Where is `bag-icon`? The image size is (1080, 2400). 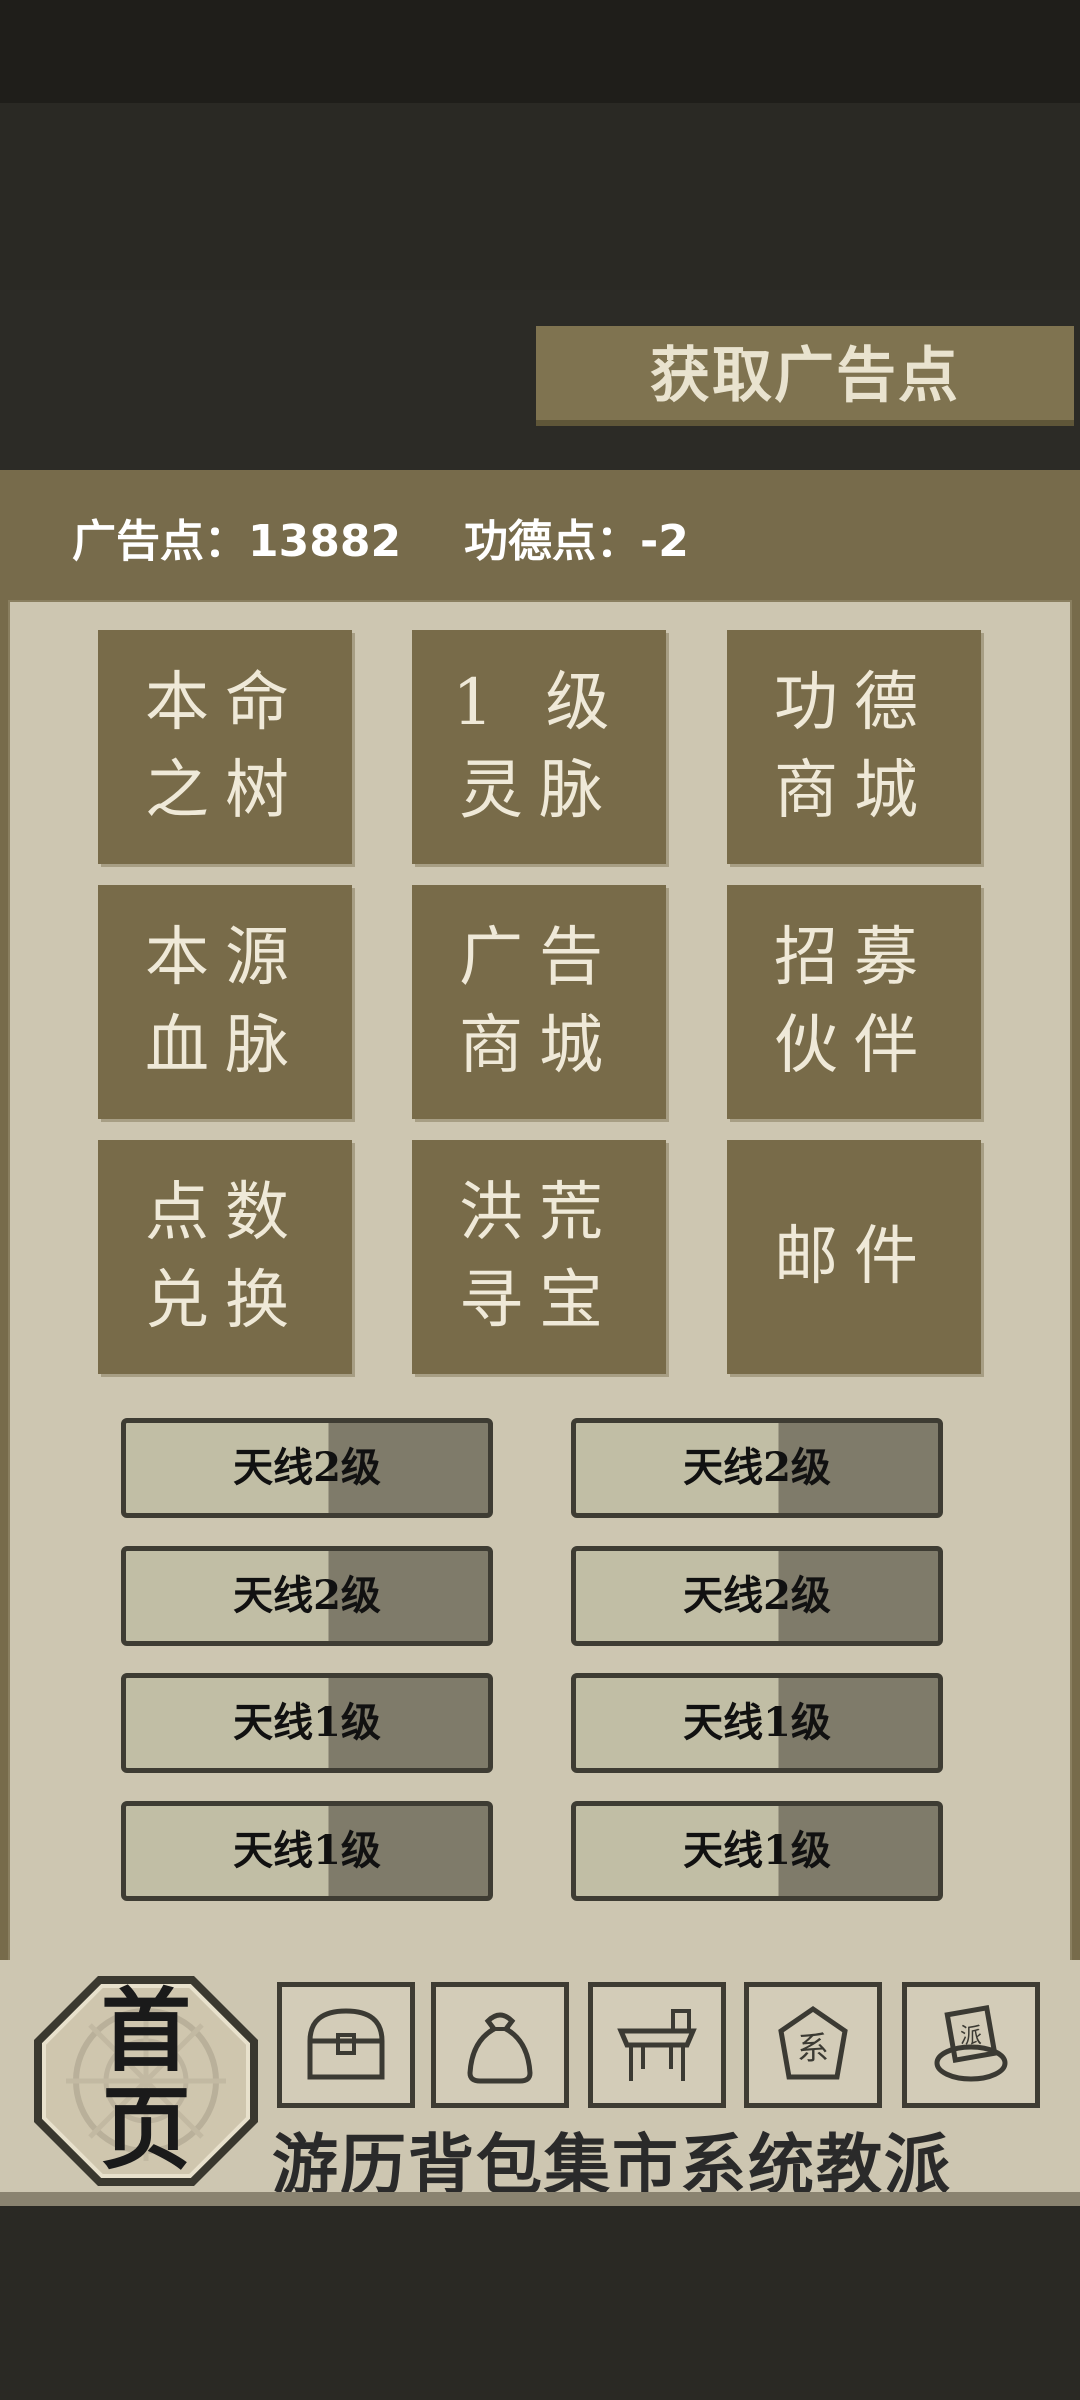 bag-icon is located at coordinates (500, 2048).